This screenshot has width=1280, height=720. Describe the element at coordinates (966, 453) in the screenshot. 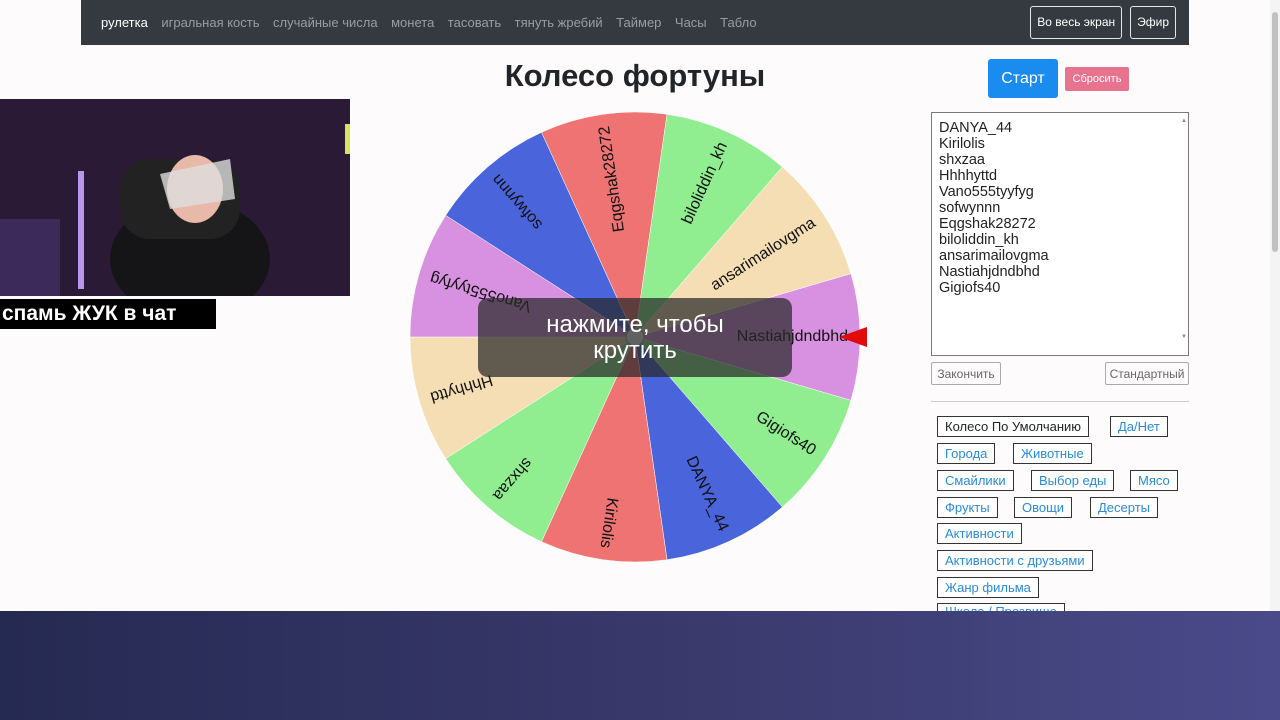

I see `preset-cities: Города` at that location.